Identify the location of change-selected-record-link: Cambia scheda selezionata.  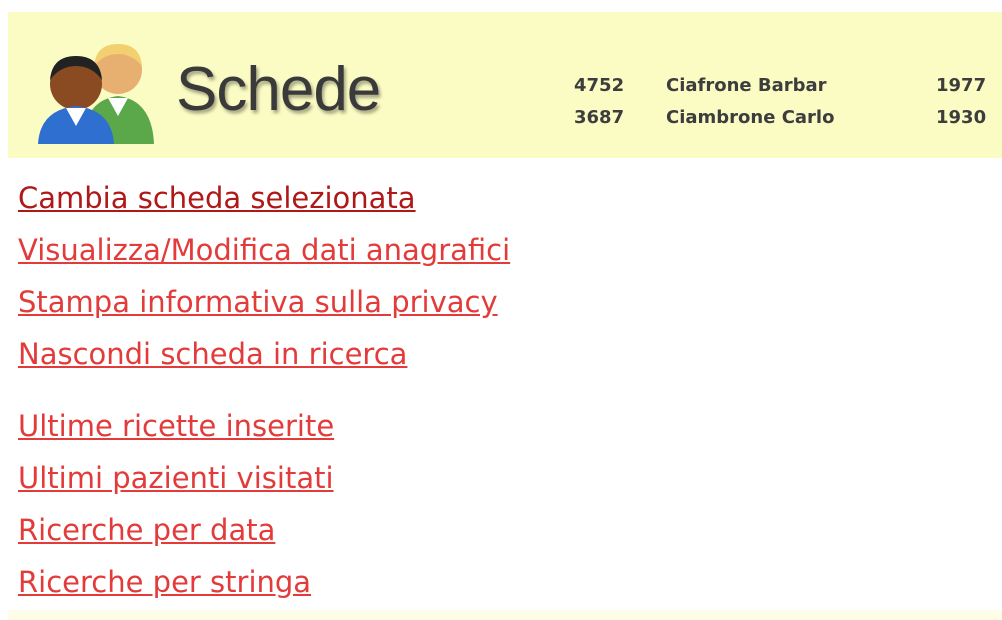
(510, 198).